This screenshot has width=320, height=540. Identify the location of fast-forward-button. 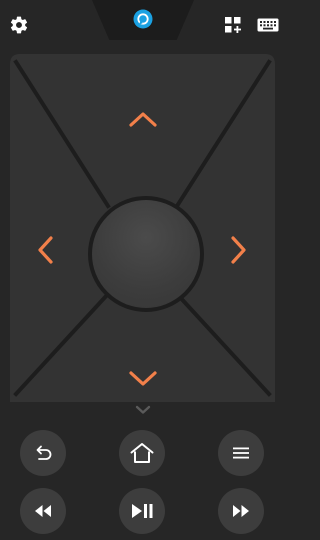
(241, 511).